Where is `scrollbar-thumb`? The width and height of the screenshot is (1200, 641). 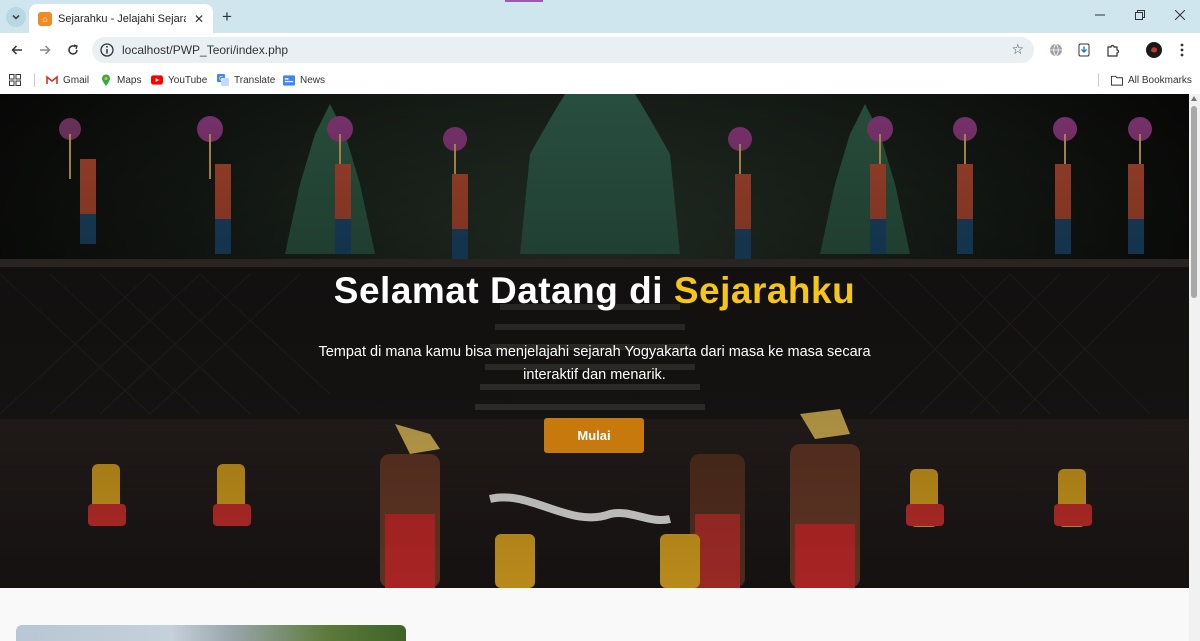
scrollbar-thumb is located at coordinates (1194, 202).